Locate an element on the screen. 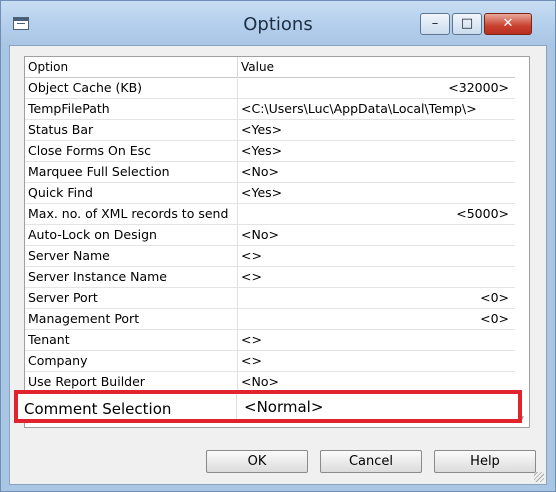 This screenshot has height=492, width=556. maximize-button: □ is located at coordinates (467, 24).